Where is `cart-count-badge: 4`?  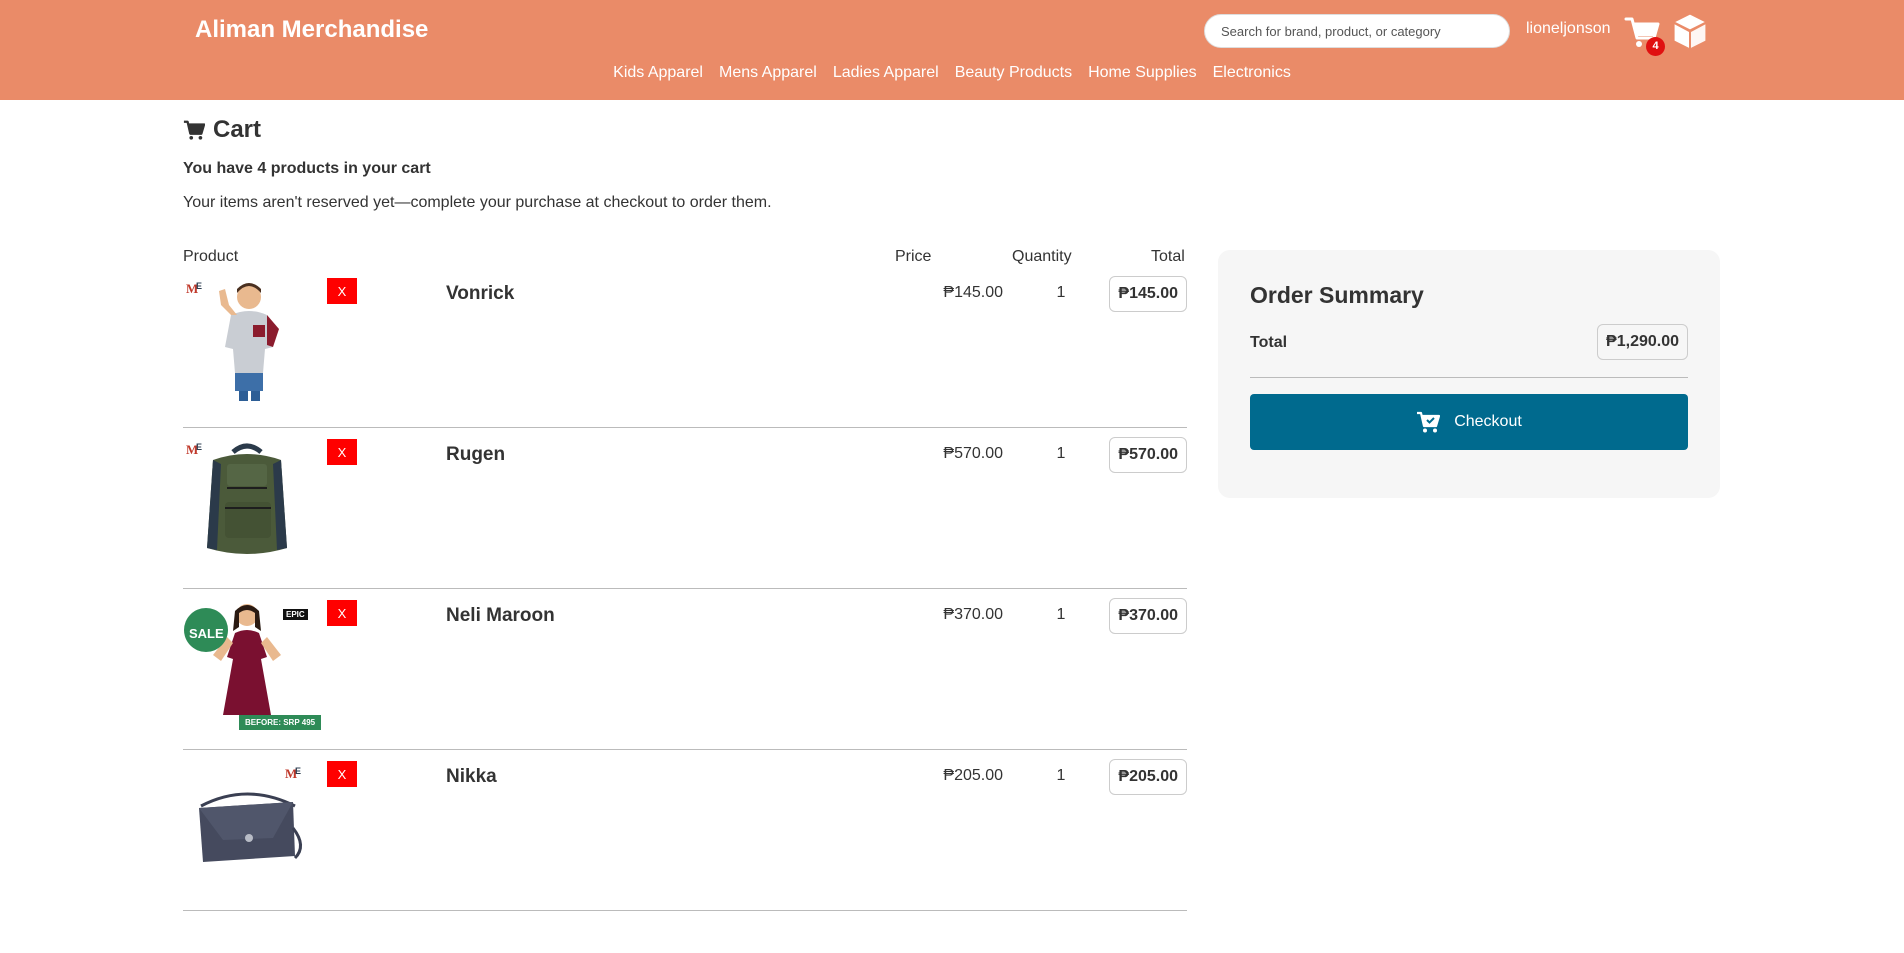
cart-count-badge: 4 is located at coordinates (1655, 46).